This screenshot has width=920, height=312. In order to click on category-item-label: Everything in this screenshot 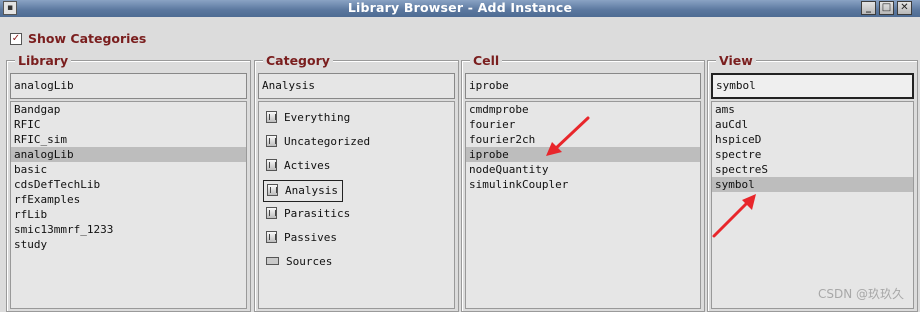, I will do `click(317, 117)`.